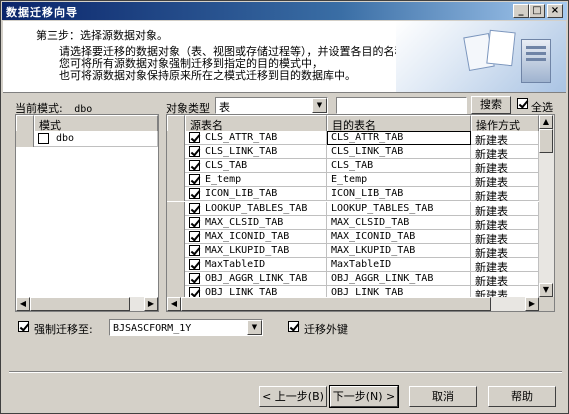 The height and width of the screenshot is (414, 569). I want to click on source-table-cell: OBJ_AGGR_LINK_TAB, so click(256, 279).